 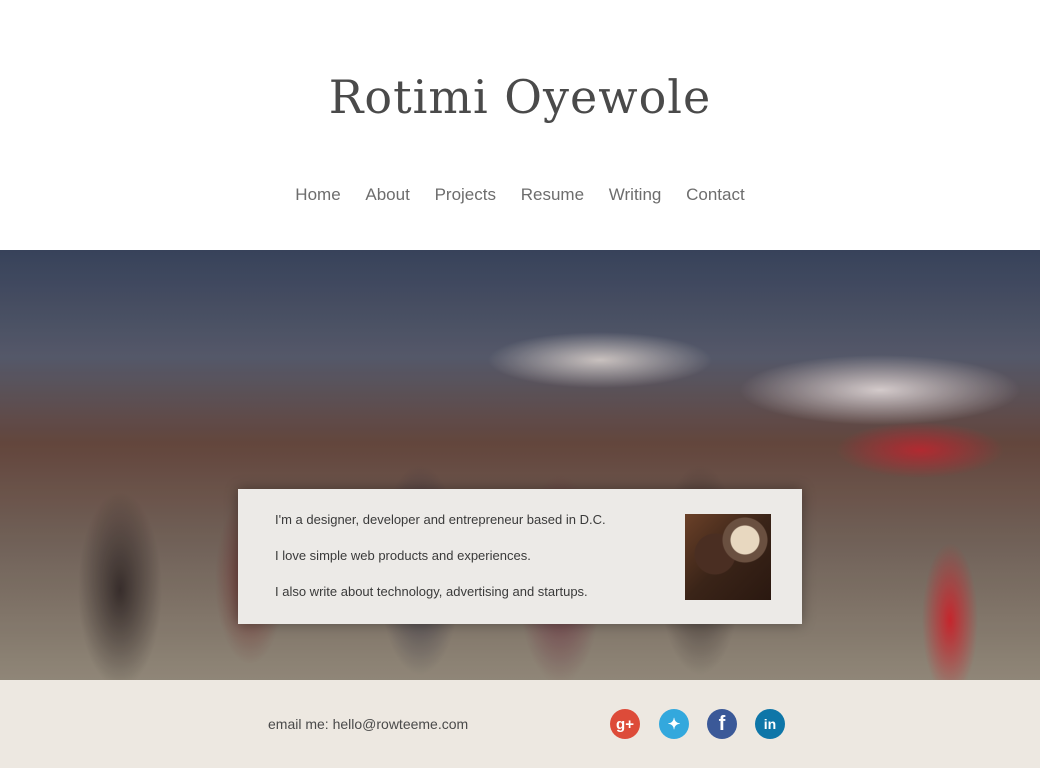 I want to click on google-plus-icon: g+, so click(x=625, y=724).